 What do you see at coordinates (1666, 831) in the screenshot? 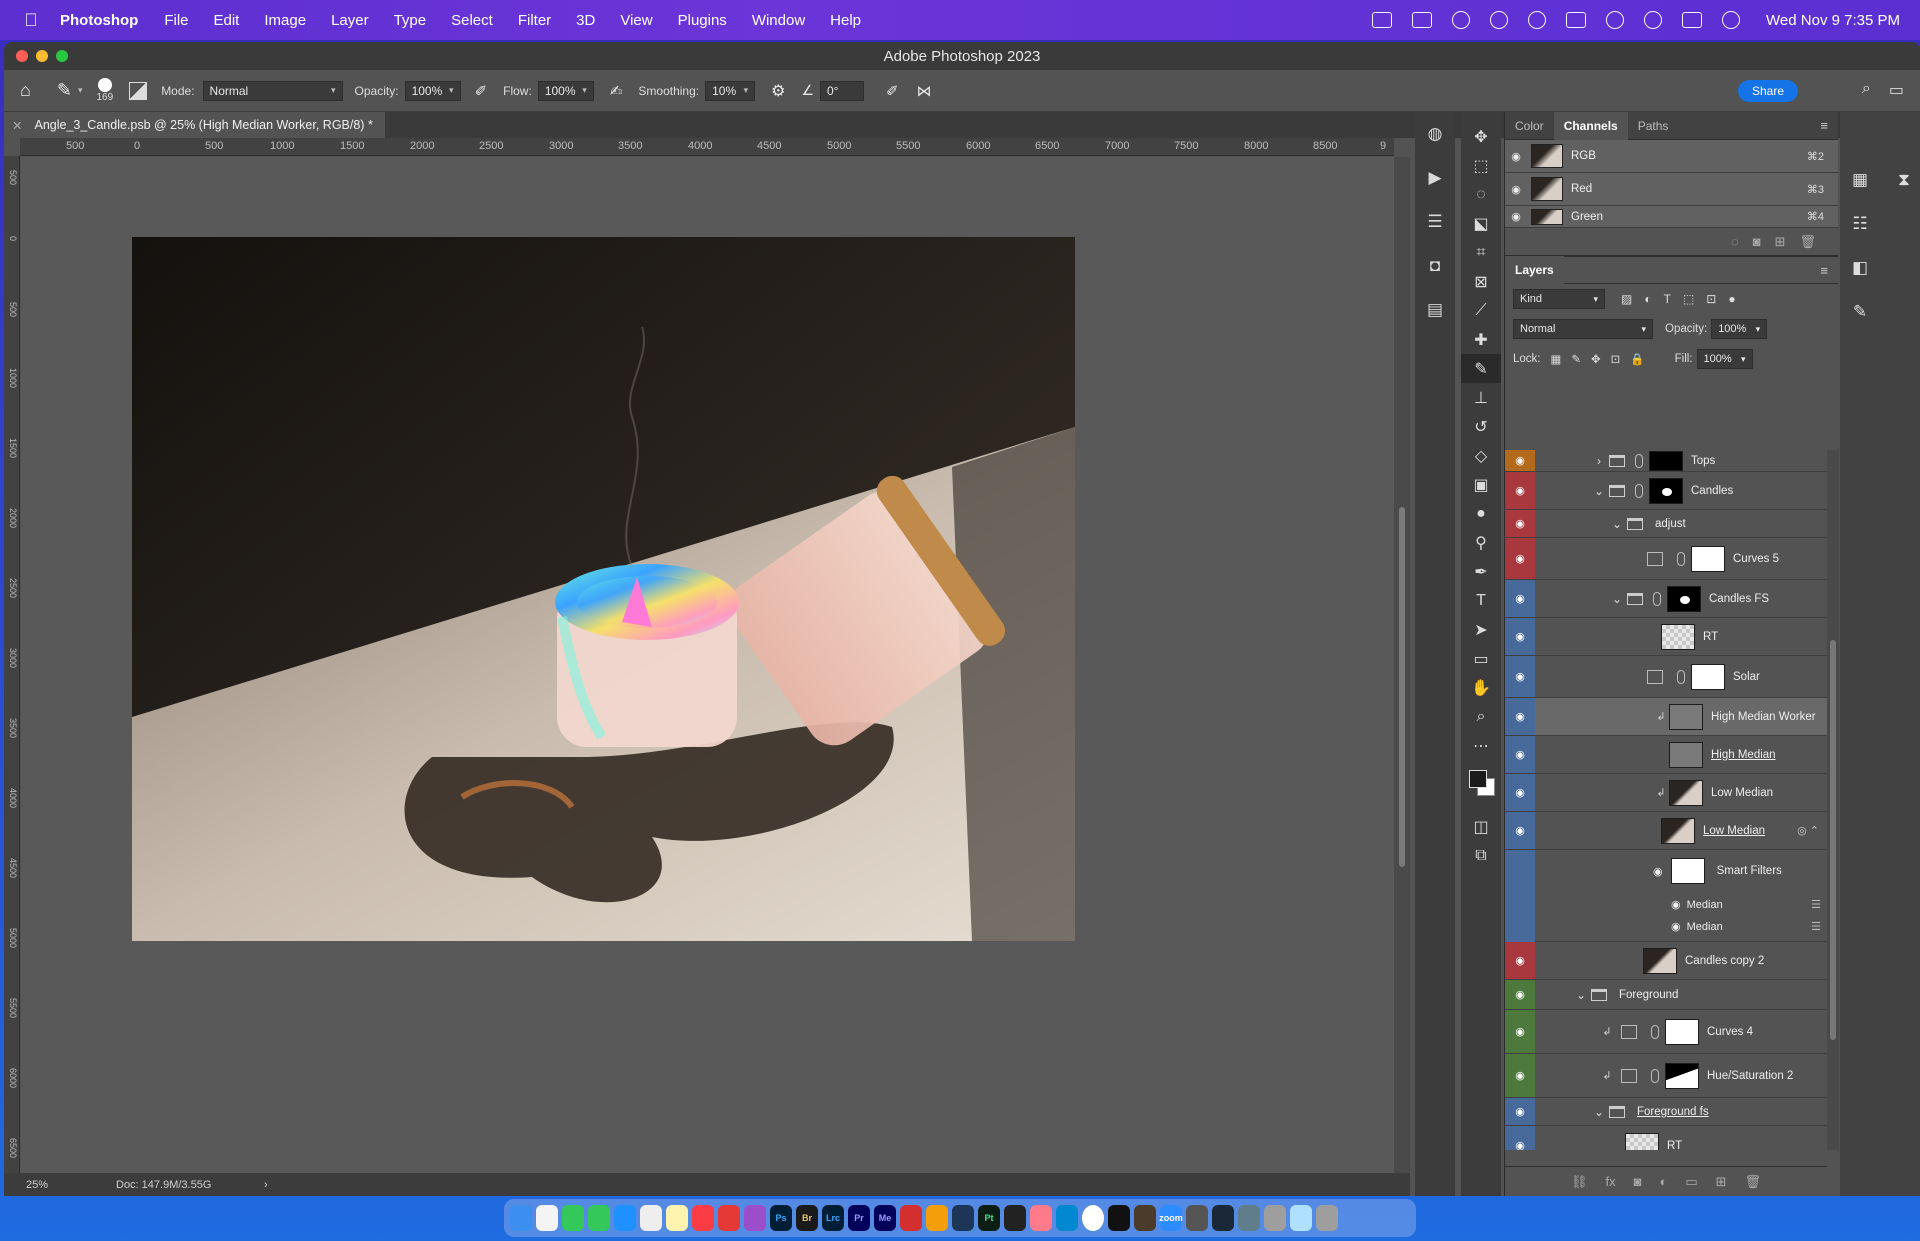
I see `layer-row: ◉ Low Median ◎ ⌃` at bounding box center [1666, 831].